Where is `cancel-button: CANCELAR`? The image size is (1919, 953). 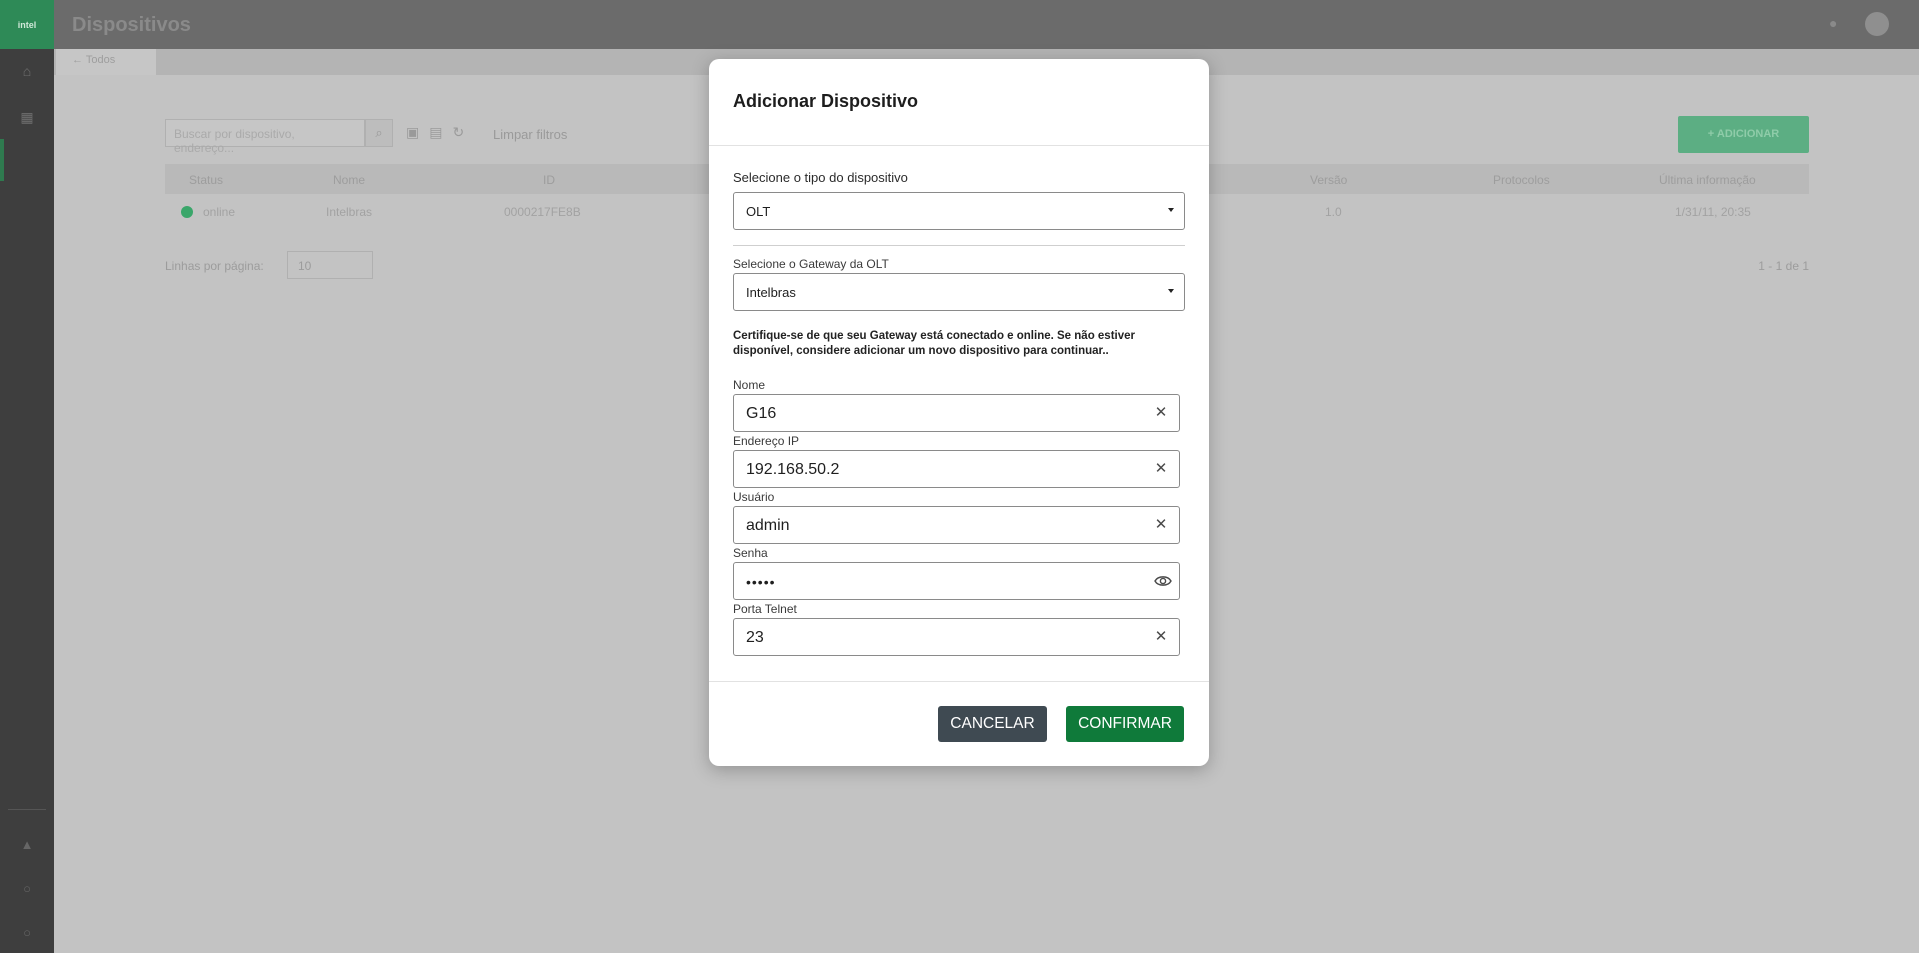 cancel-button: CANCELAR is located at coordinates (992, 724).